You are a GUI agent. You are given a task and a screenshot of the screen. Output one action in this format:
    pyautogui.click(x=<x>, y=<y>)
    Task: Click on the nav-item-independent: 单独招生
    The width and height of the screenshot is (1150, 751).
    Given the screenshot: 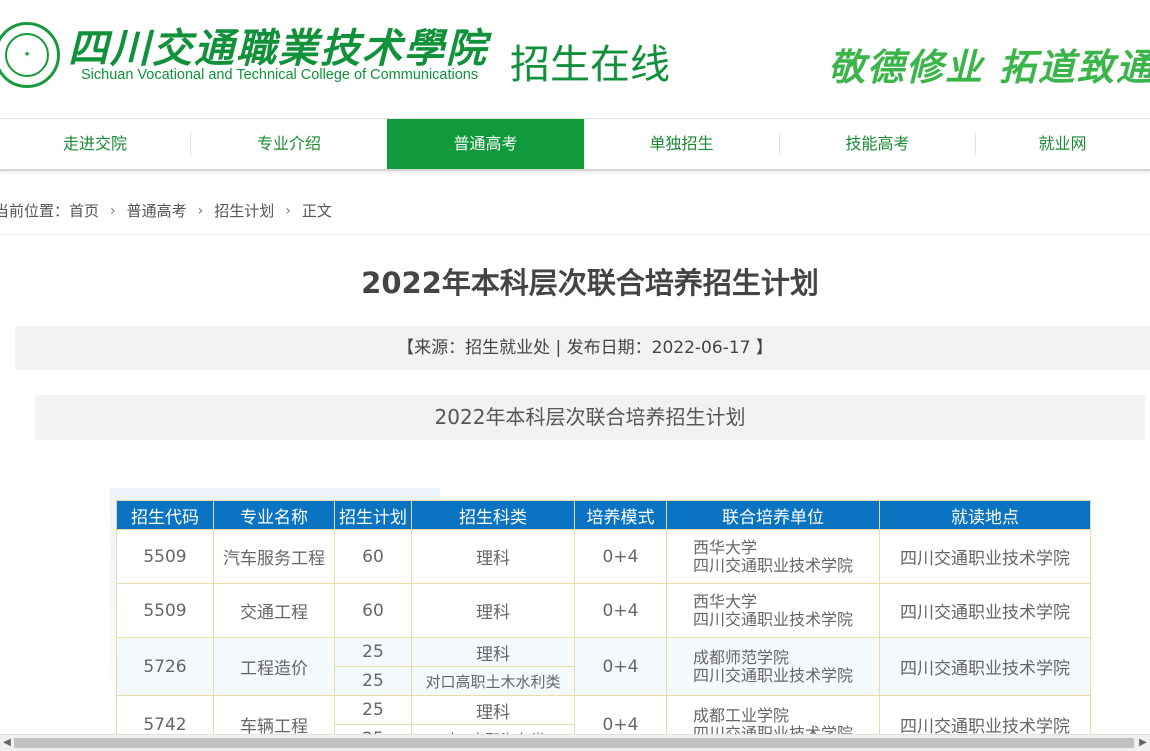 What is the action you would take?
    pyautogui.click(x=681, y=144)
    